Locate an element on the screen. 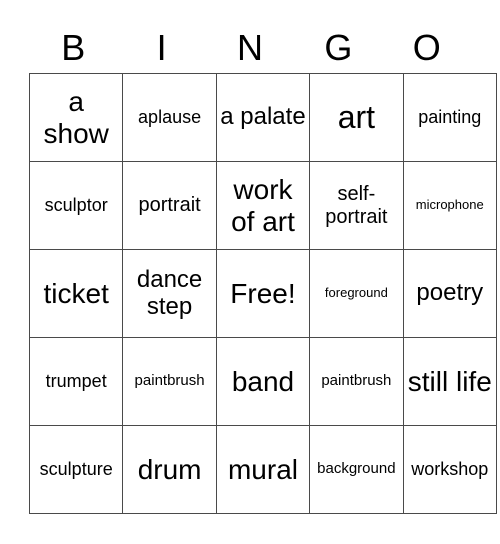 The width and height of the screenshot is (500, 544). bingo-cell: self-portrait is located at coordinates (356, 205).